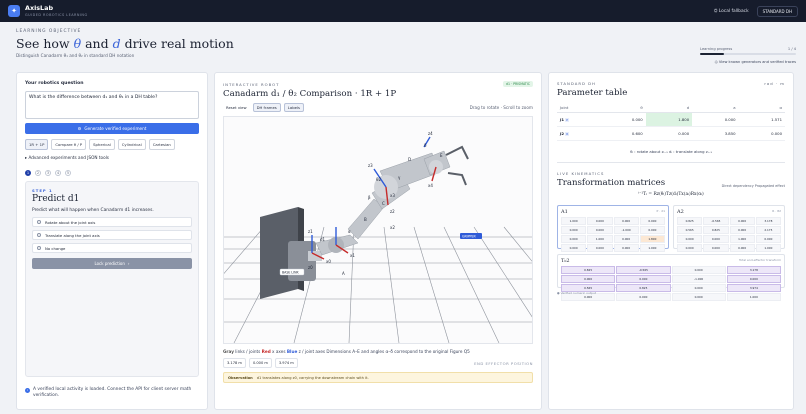  What do you see at coordinates (260, 363) in the screenshot?
I see `ee-y: 0.000 m` at bounding box center [260, 363].